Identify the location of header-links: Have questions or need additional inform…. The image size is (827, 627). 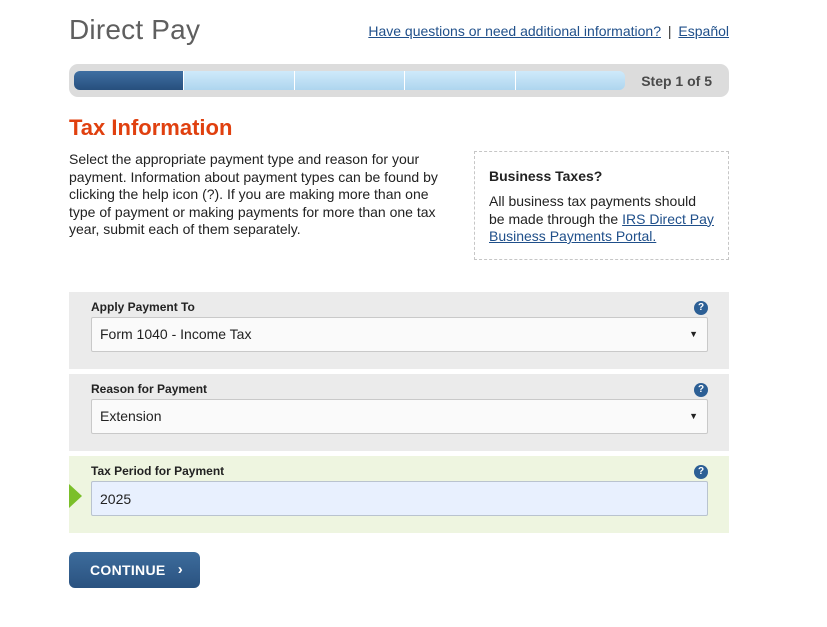
(548, 31).